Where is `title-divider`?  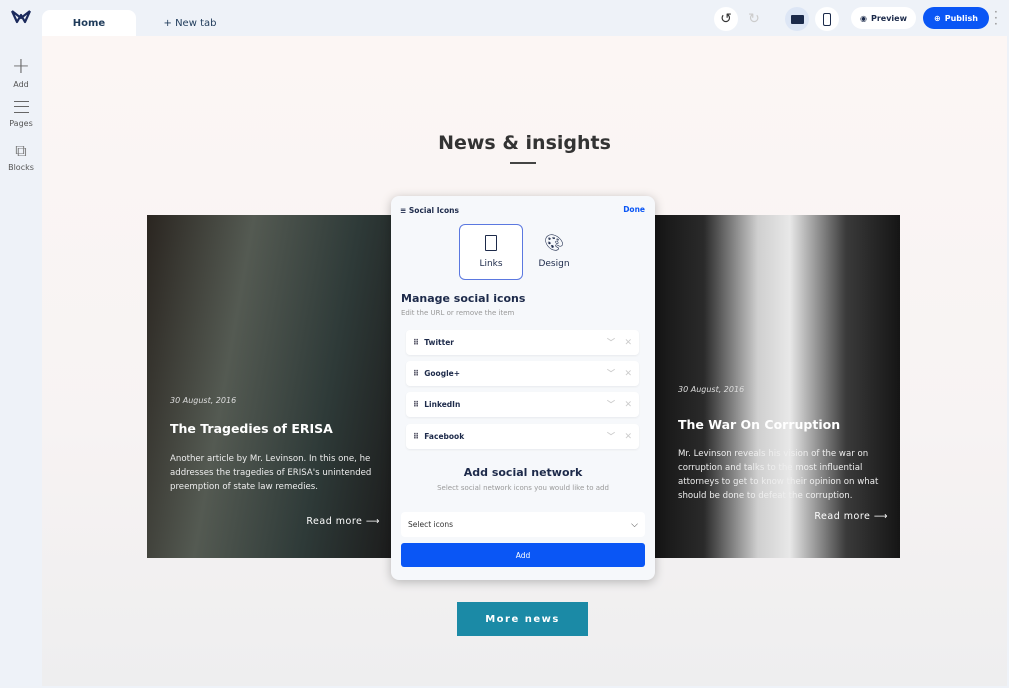 title-divider is located at coordinates (523, 163).